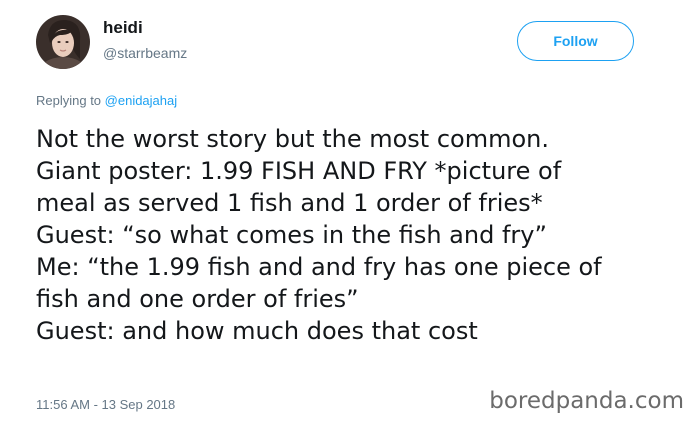 This screenshot has height=426, width=700. Describe the element at coordinates (123, 28) in the screenshot. I see `author-display-name: heidi` at that location.